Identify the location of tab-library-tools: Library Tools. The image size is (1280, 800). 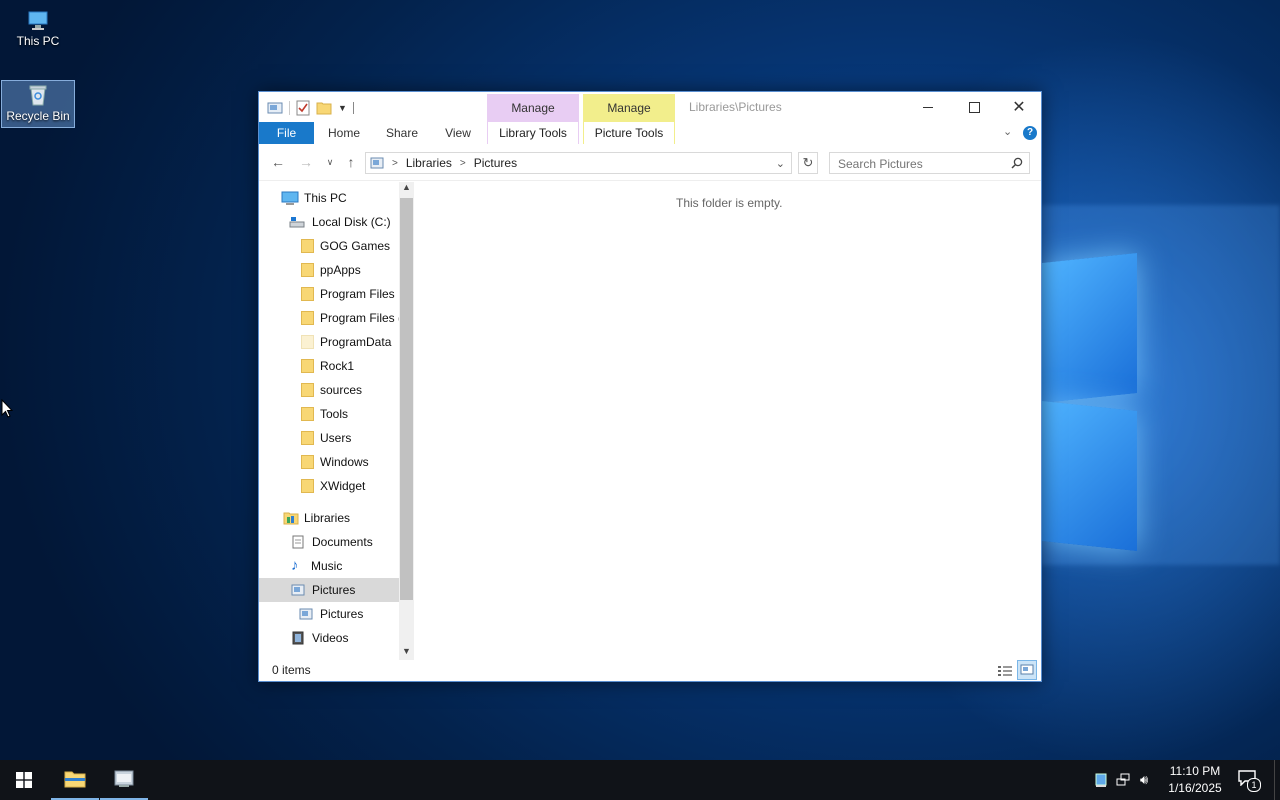
(533, 133).